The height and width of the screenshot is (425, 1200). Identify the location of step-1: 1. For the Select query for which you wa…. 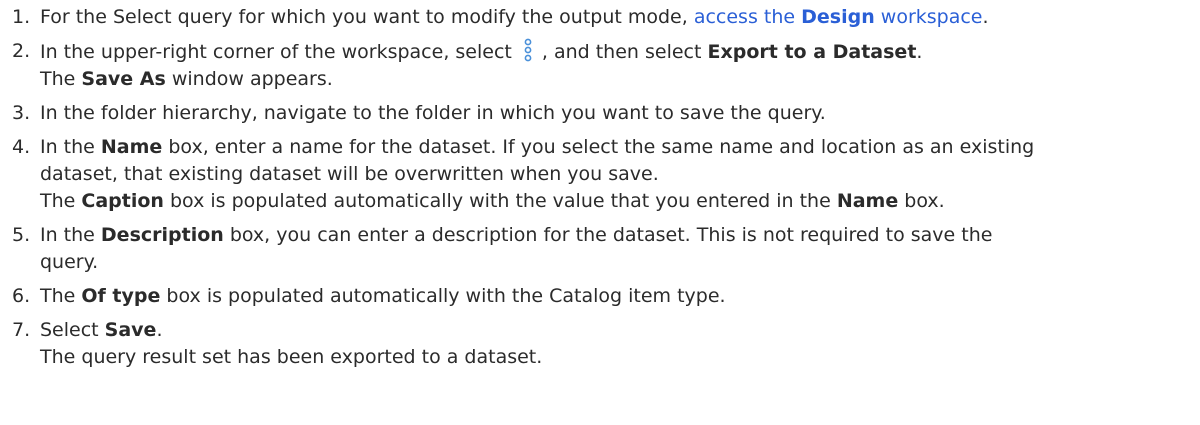
(600, 17).